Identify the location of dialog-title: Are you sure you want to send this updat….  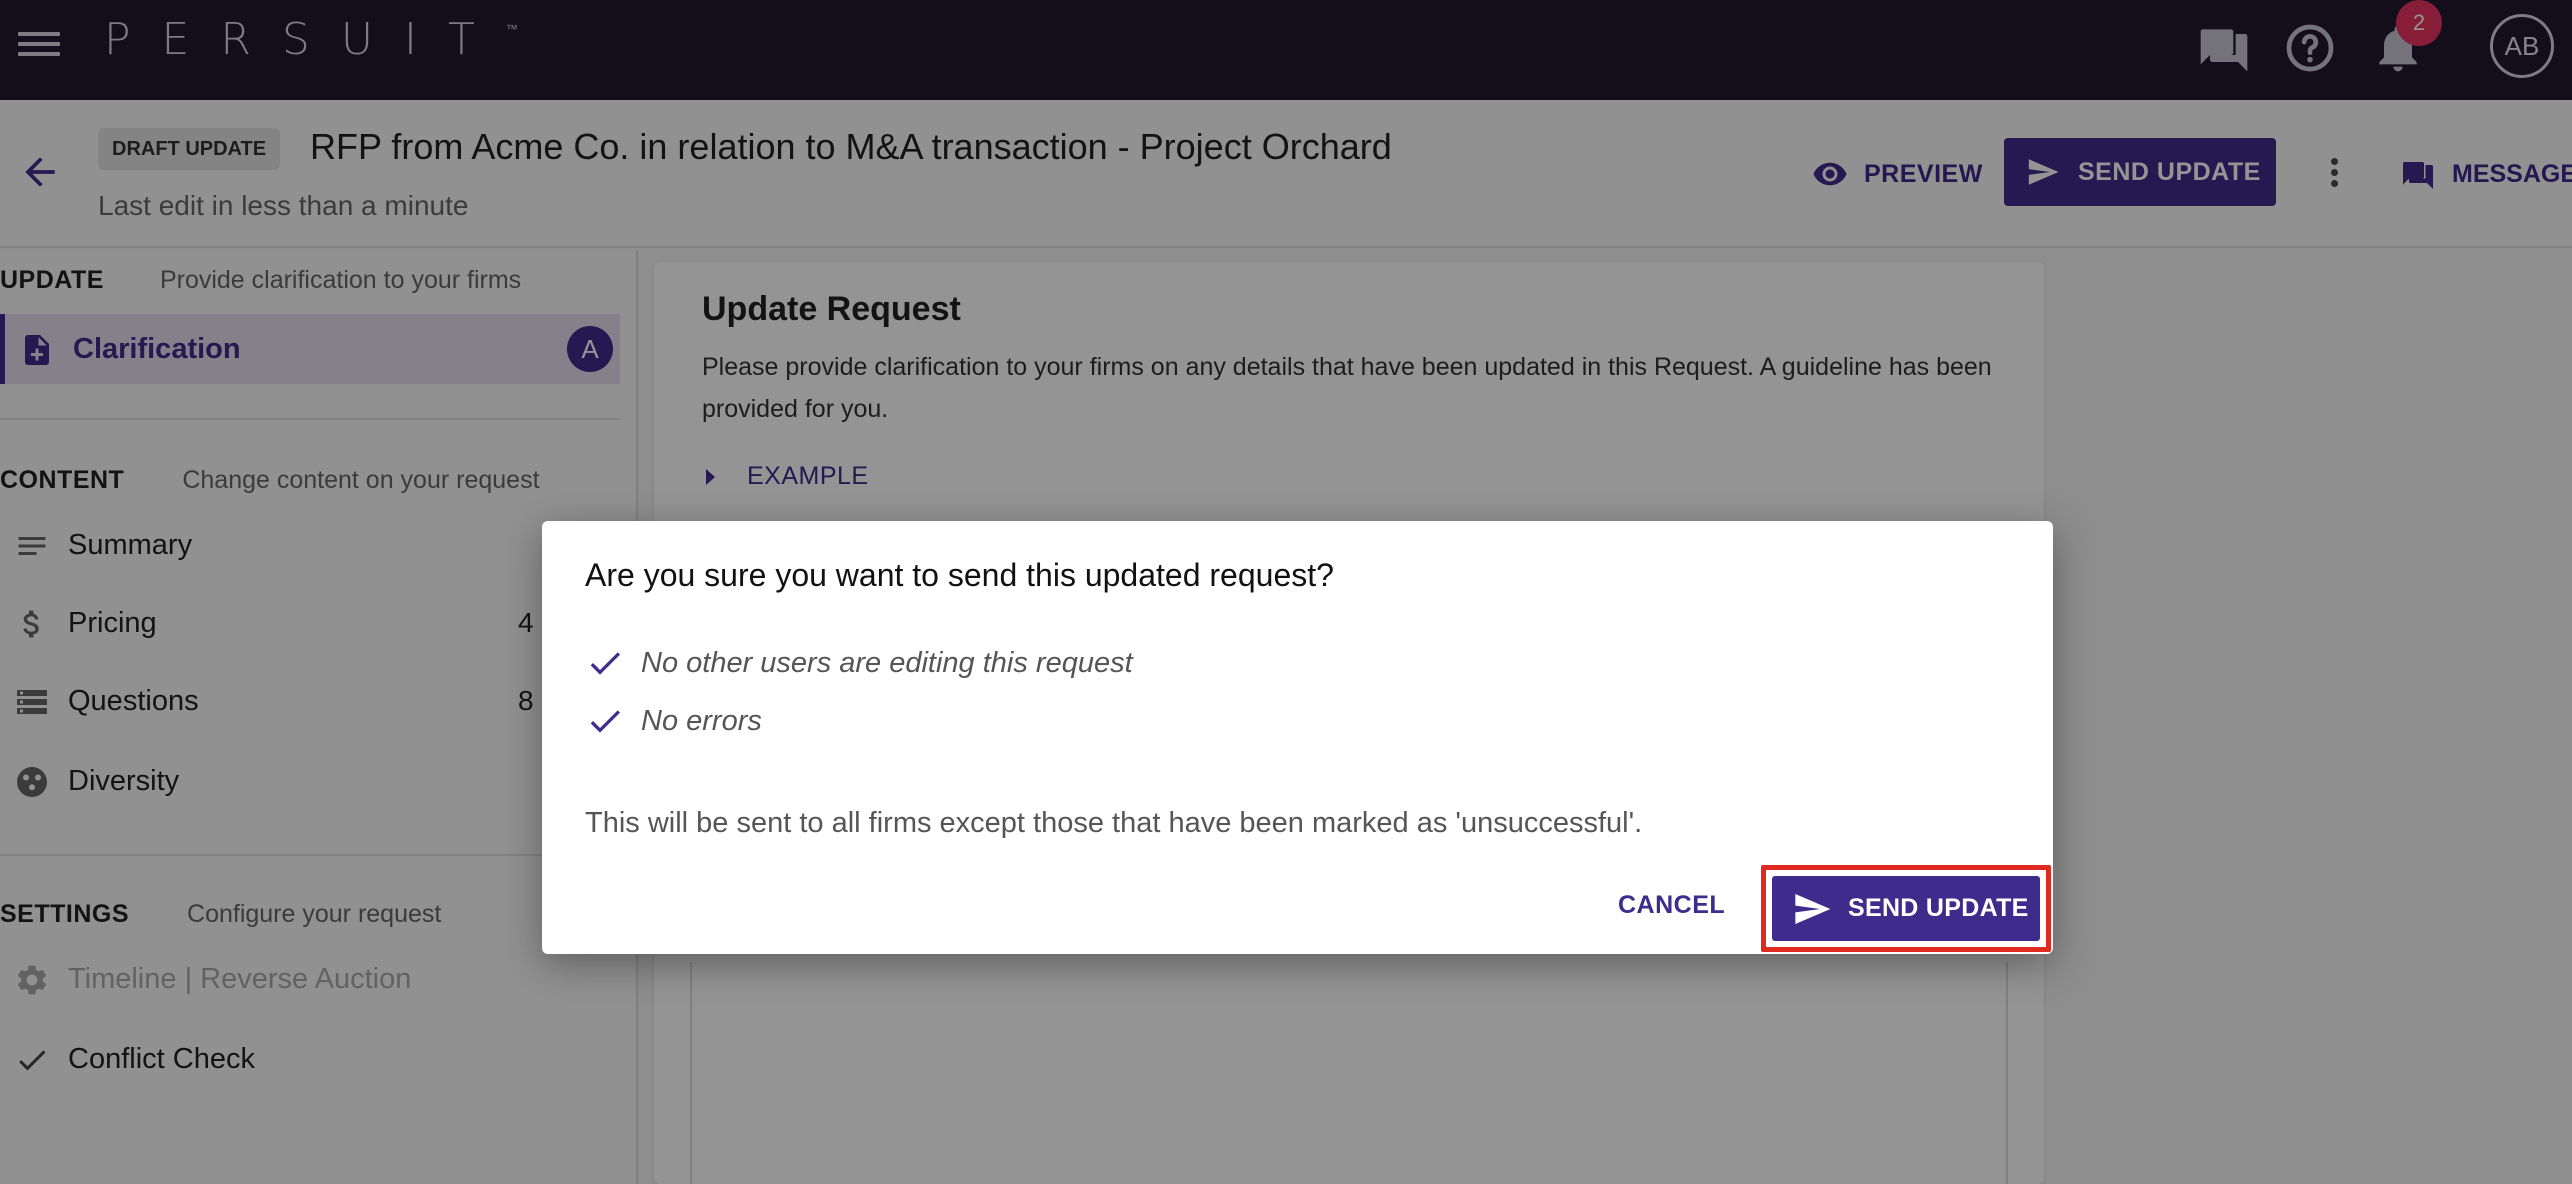
(959, 575).